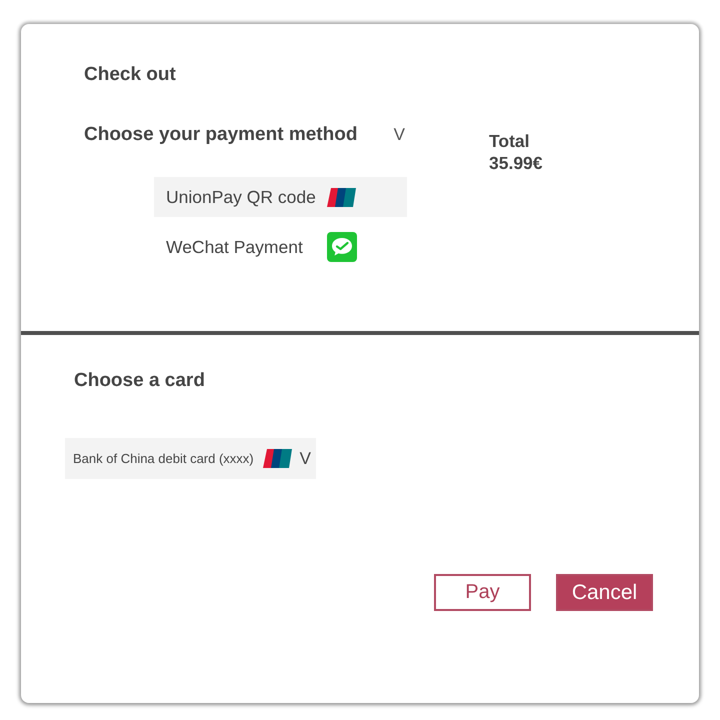  I want to click on section-heading: Choose a card, so click(139, 381).